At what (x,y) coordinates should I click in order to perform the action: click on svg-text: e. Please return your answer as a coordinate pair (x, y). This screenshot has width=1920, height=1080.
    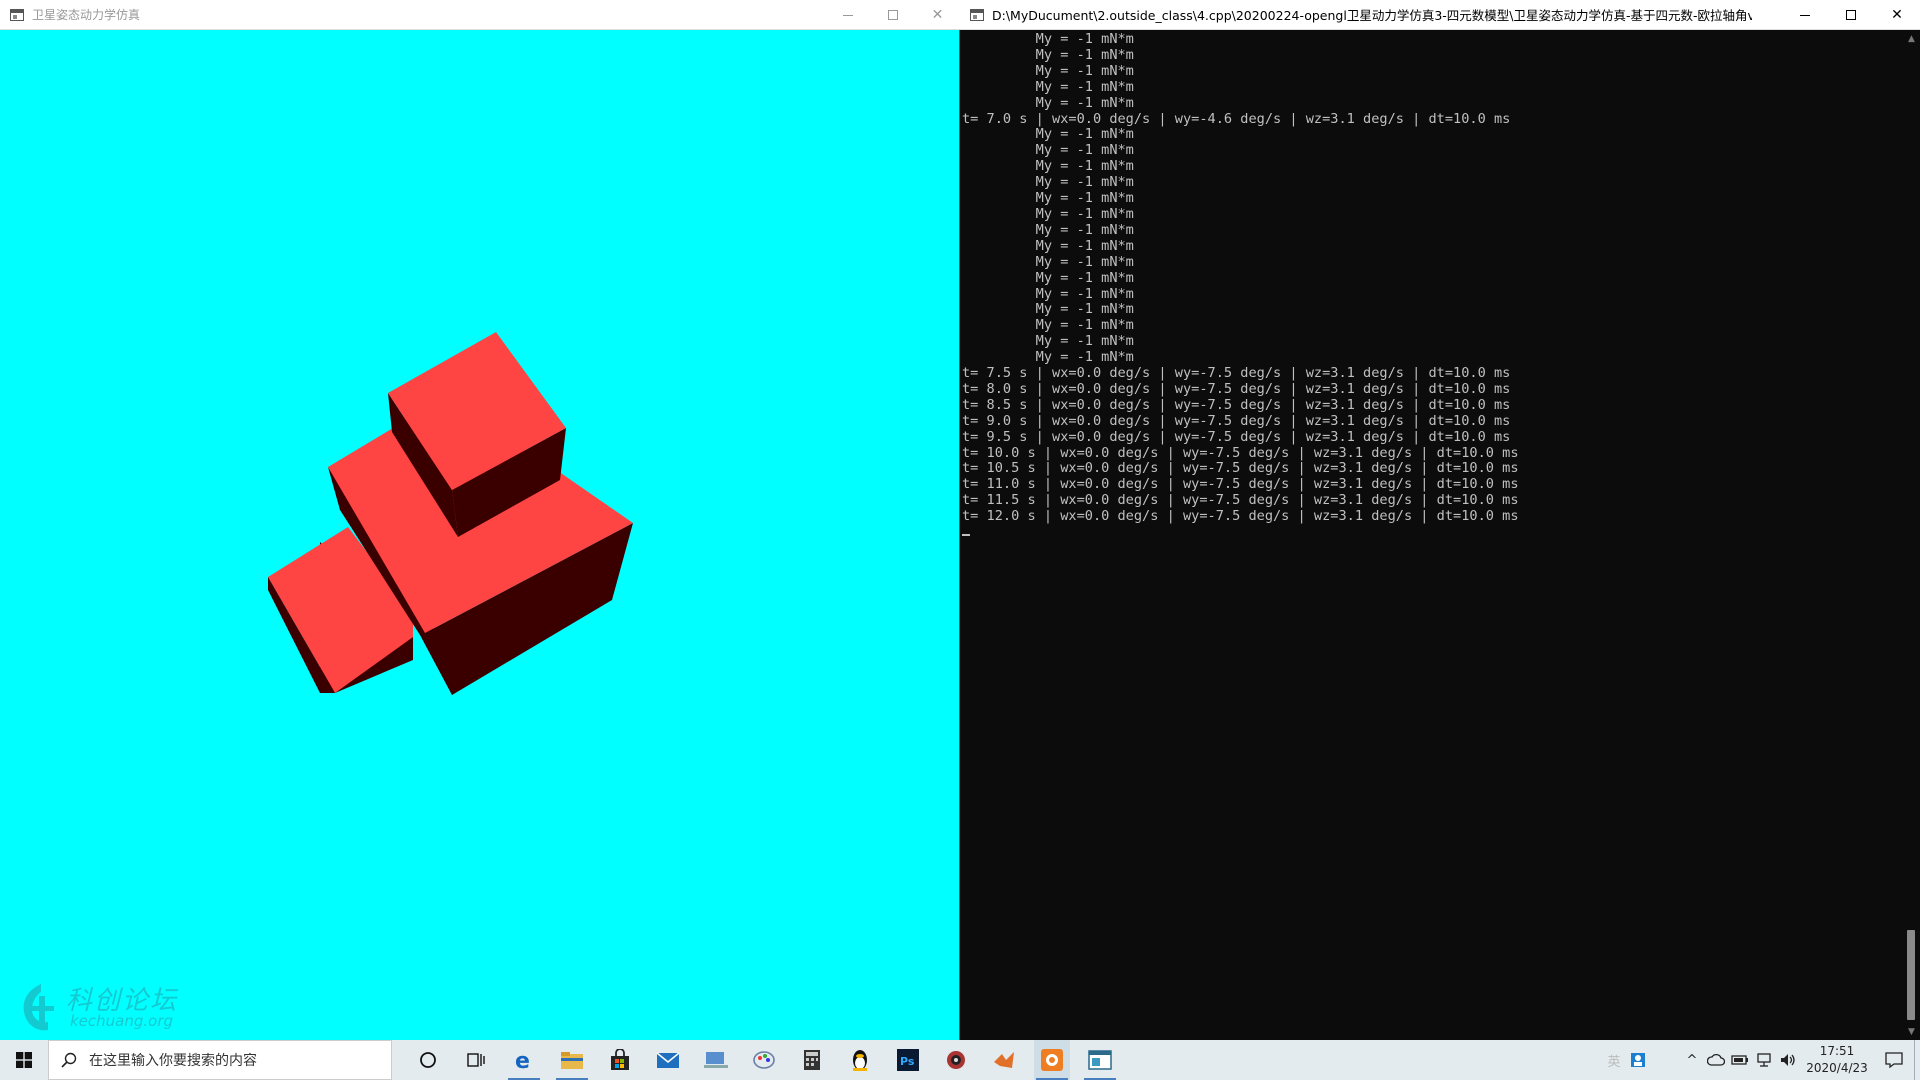
    Looking at the image, I should click on (522, 1060).